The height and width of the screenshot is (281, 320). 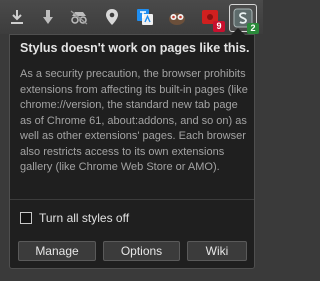 I want to click on style-count-badge: 2, so click(x=253, y=28).